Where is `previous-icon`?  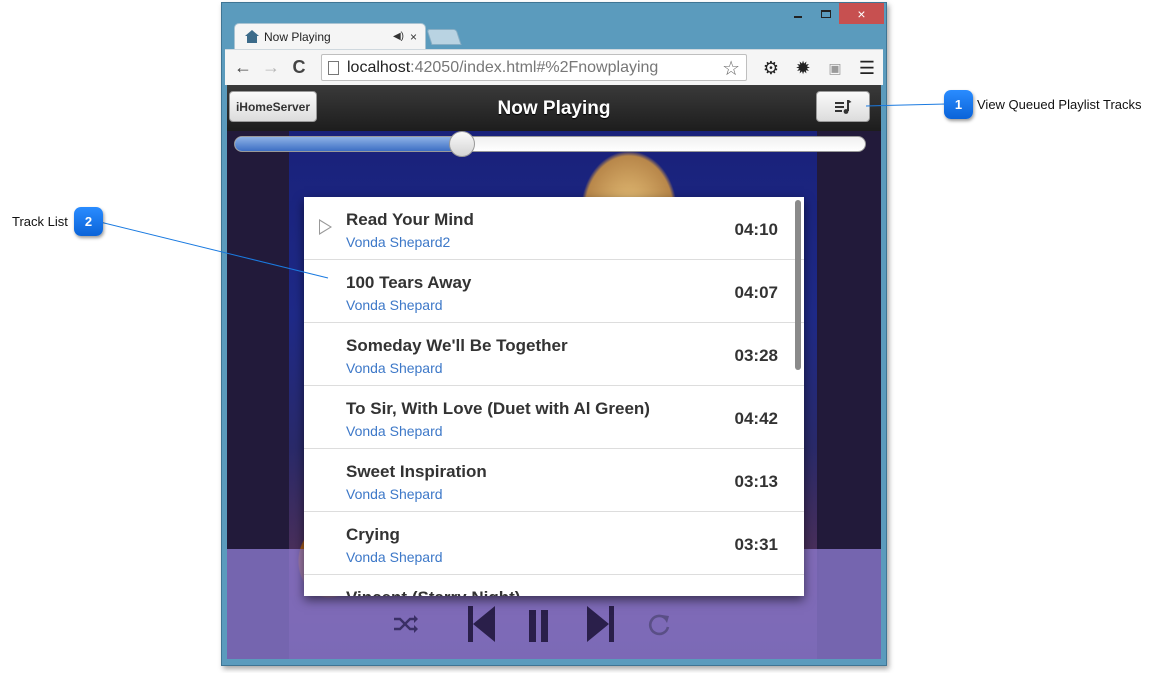 previous-icon is located at coordinates (481, 624).